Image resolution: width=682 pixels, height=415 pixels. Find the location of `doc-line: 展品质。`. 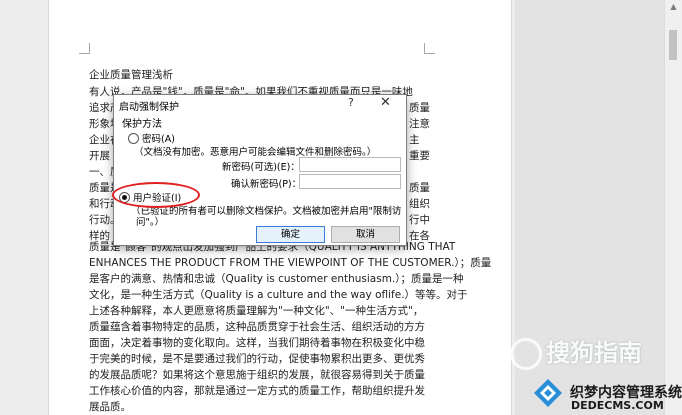

doc-line: 展品质。 is located at coordinates (110, 407).